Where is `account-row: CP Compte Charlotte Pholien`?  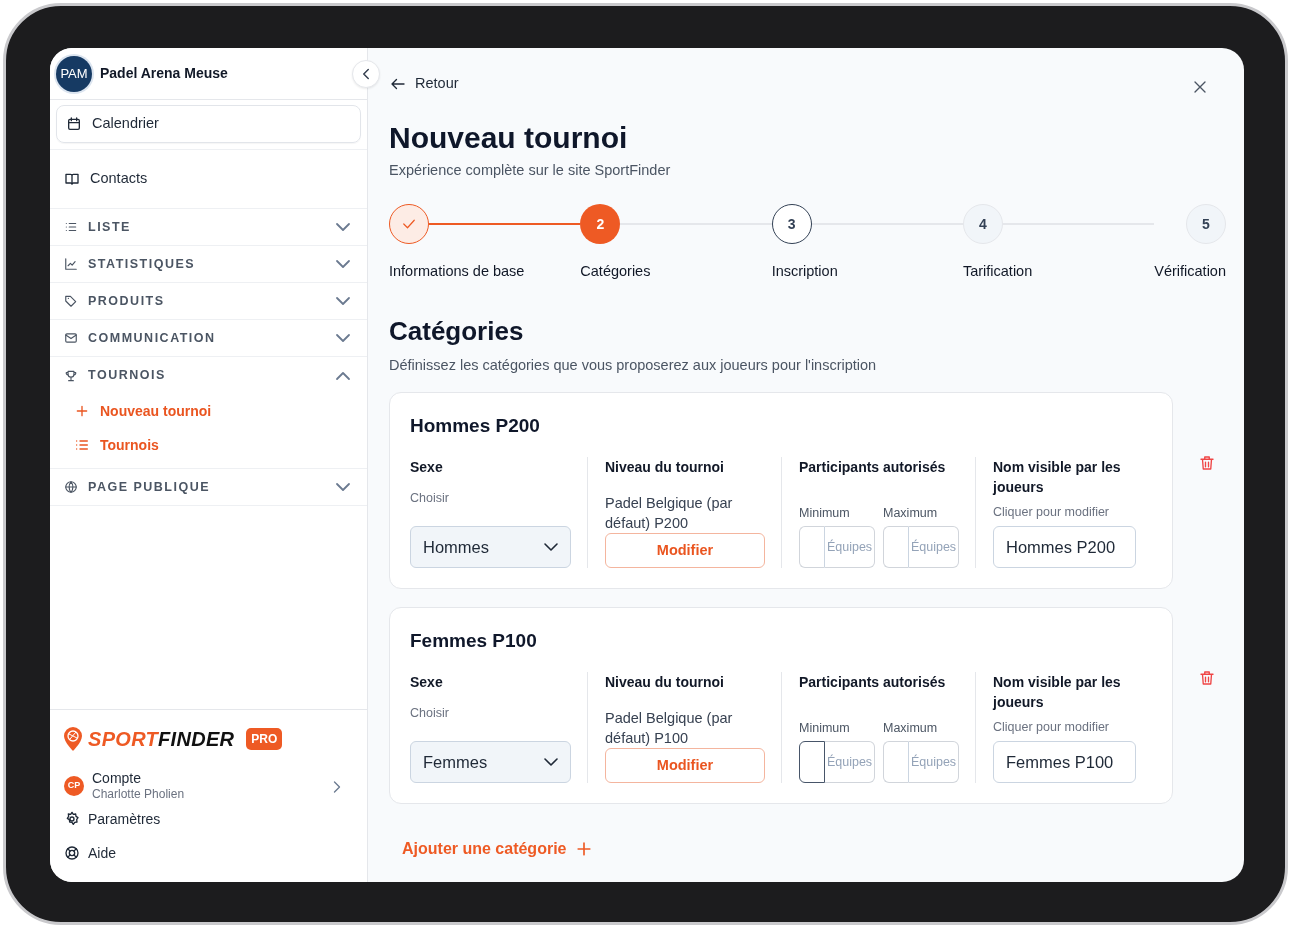 account-row: CP Compte Charlotte Pholien is located at coordinates (209, 786).